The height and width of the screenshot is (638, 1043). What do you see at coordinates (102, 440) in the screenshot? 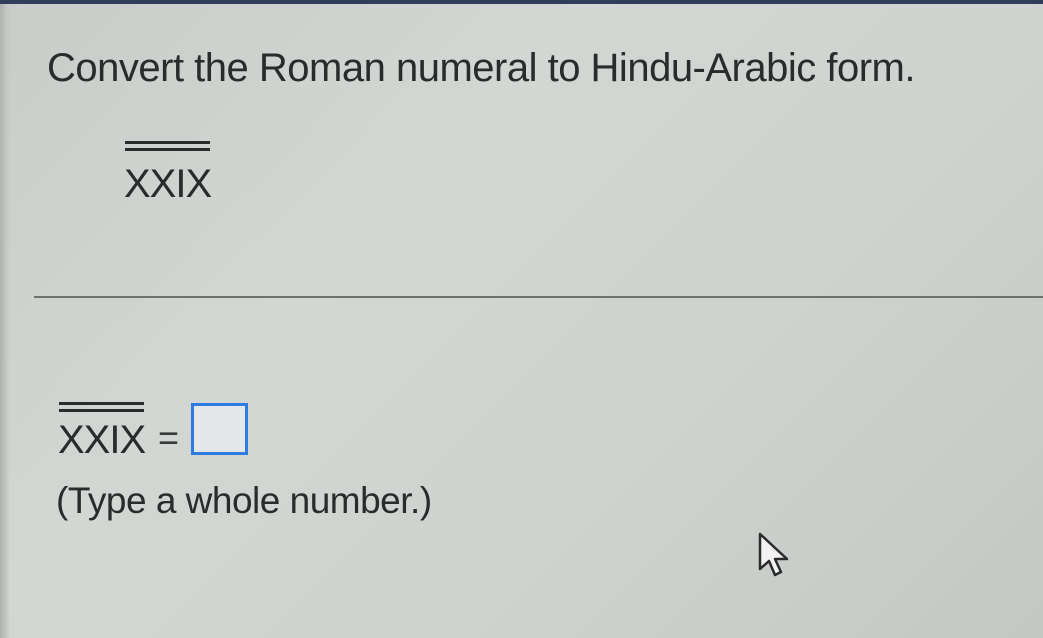
I see `answer-numeral-text: XXIX` at bounding box center [102, 440].